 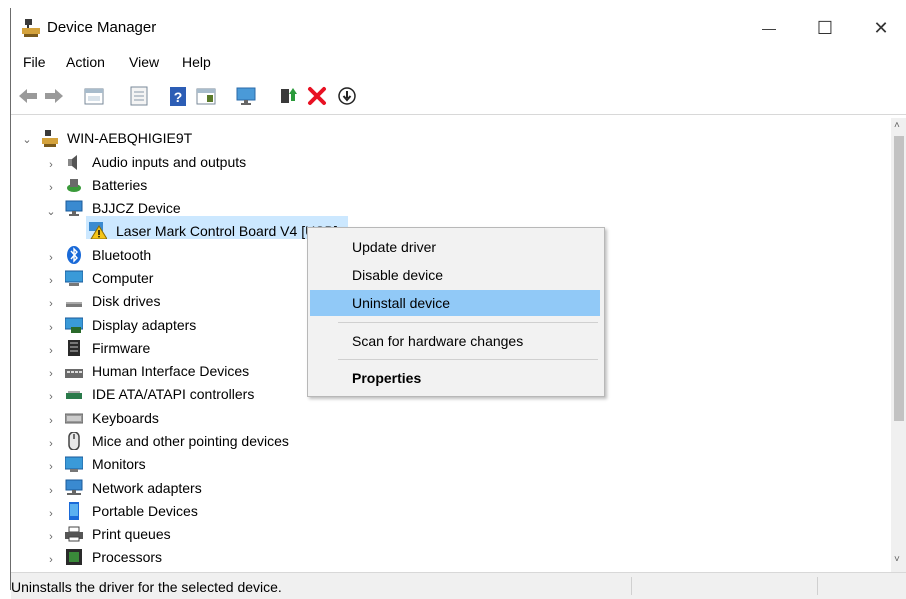 What do you see at coordinates (102, 27) in the screenshot?
I see `window-title: Device Manager` at bounding box center [102, 27].